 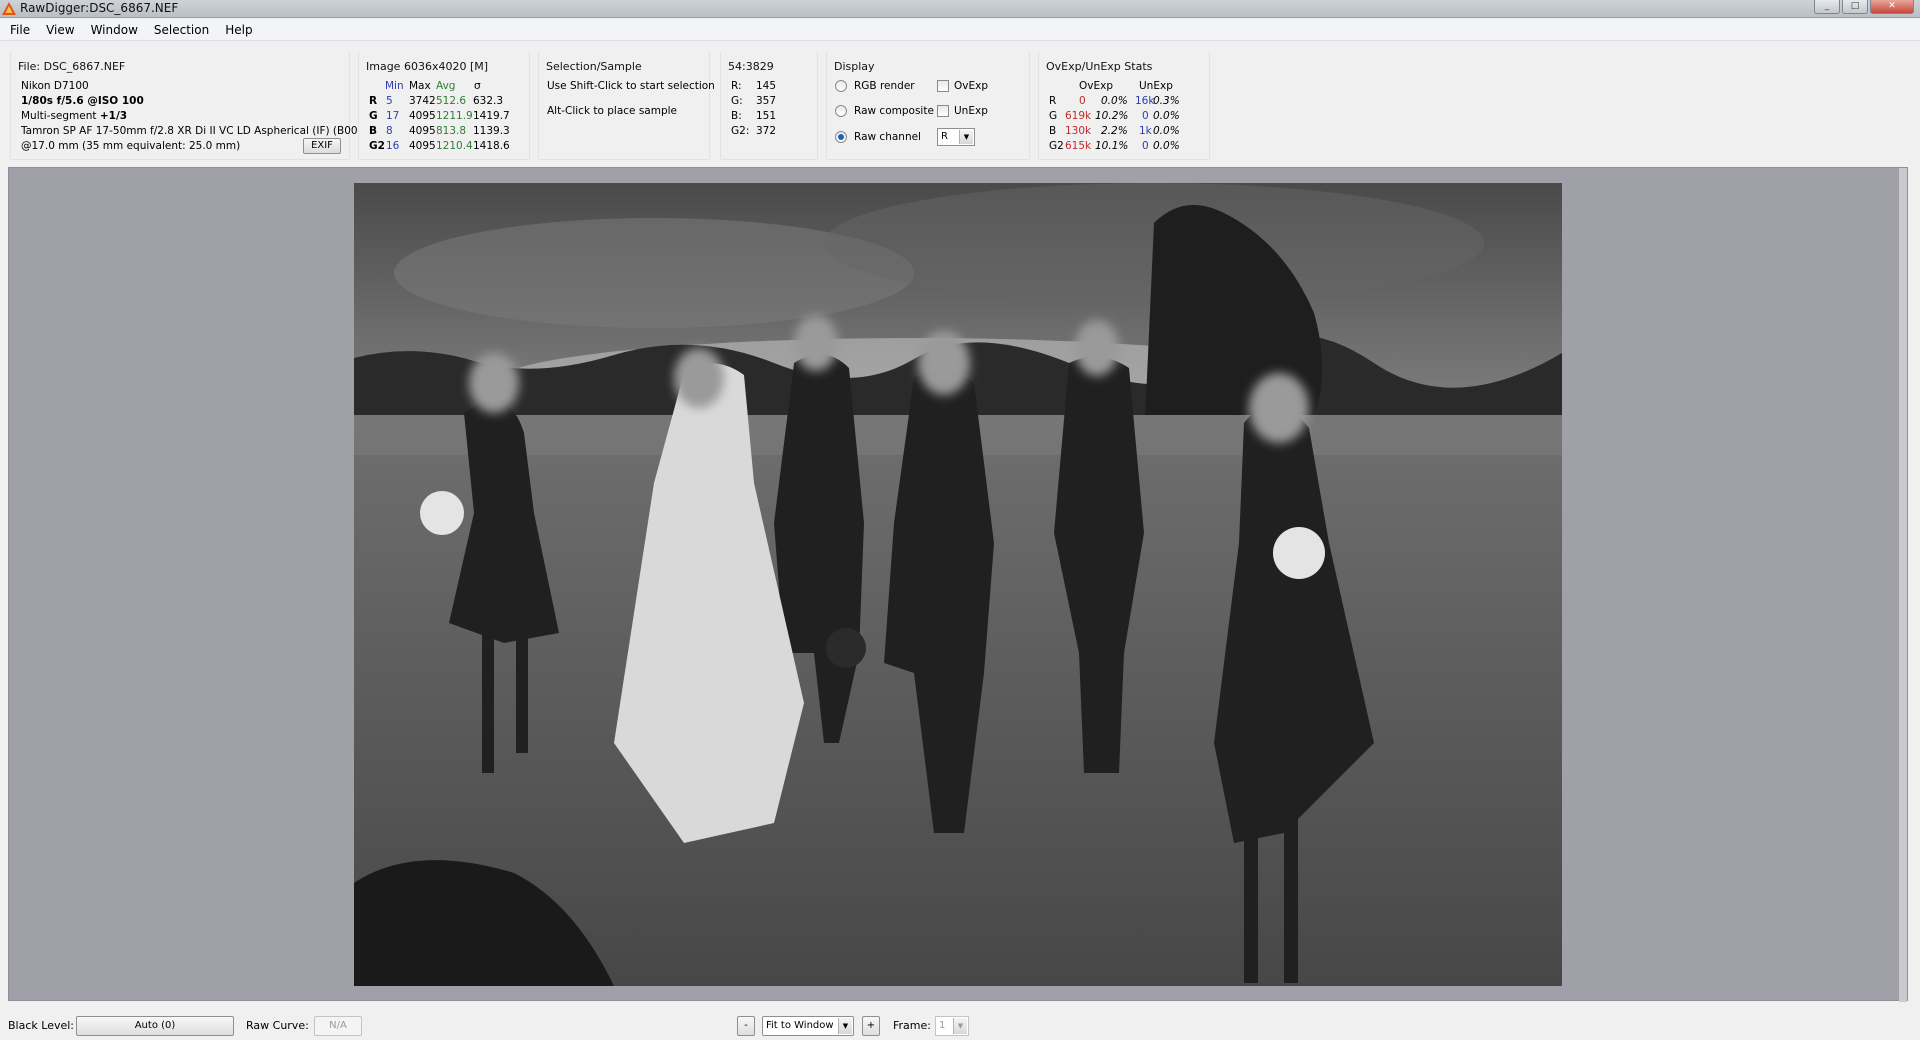 I want to click on black-level-button: Auto (0), so click(x=155, y=1026).